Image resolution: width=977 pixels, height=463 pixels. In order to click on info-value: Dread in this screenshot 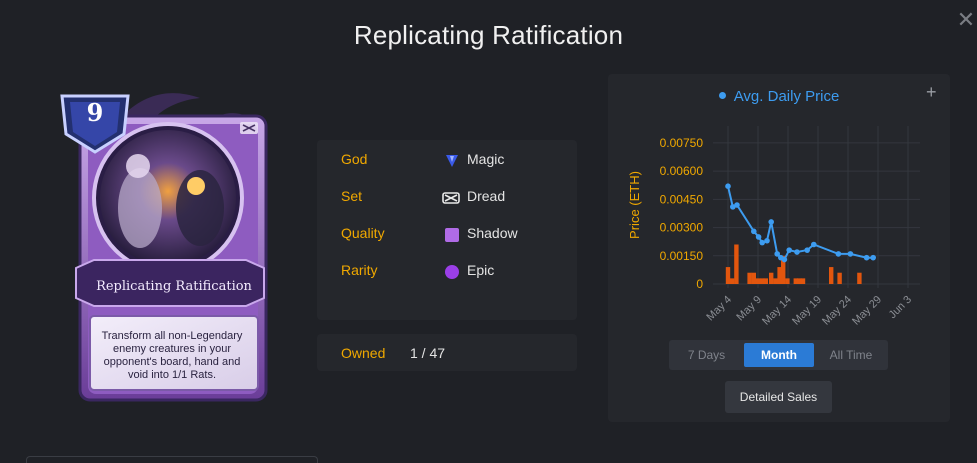, I will do `click(486, 196)`.